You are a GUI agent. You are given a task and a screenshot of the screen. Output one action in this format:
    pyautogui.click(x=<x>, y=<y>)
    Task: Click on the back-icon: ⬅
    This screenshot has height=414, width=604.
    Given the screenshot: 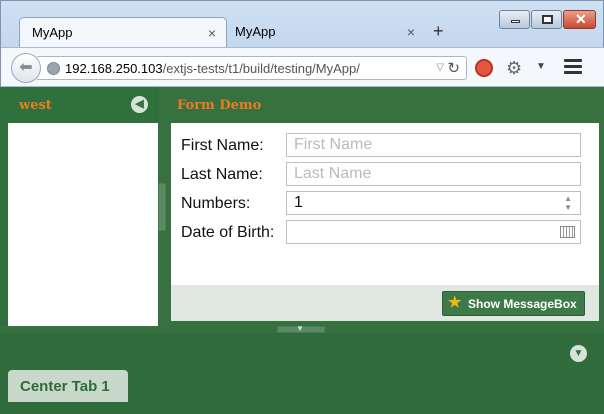 What is the action you would take?
    pyautogui.click(x=26, y=67)
    